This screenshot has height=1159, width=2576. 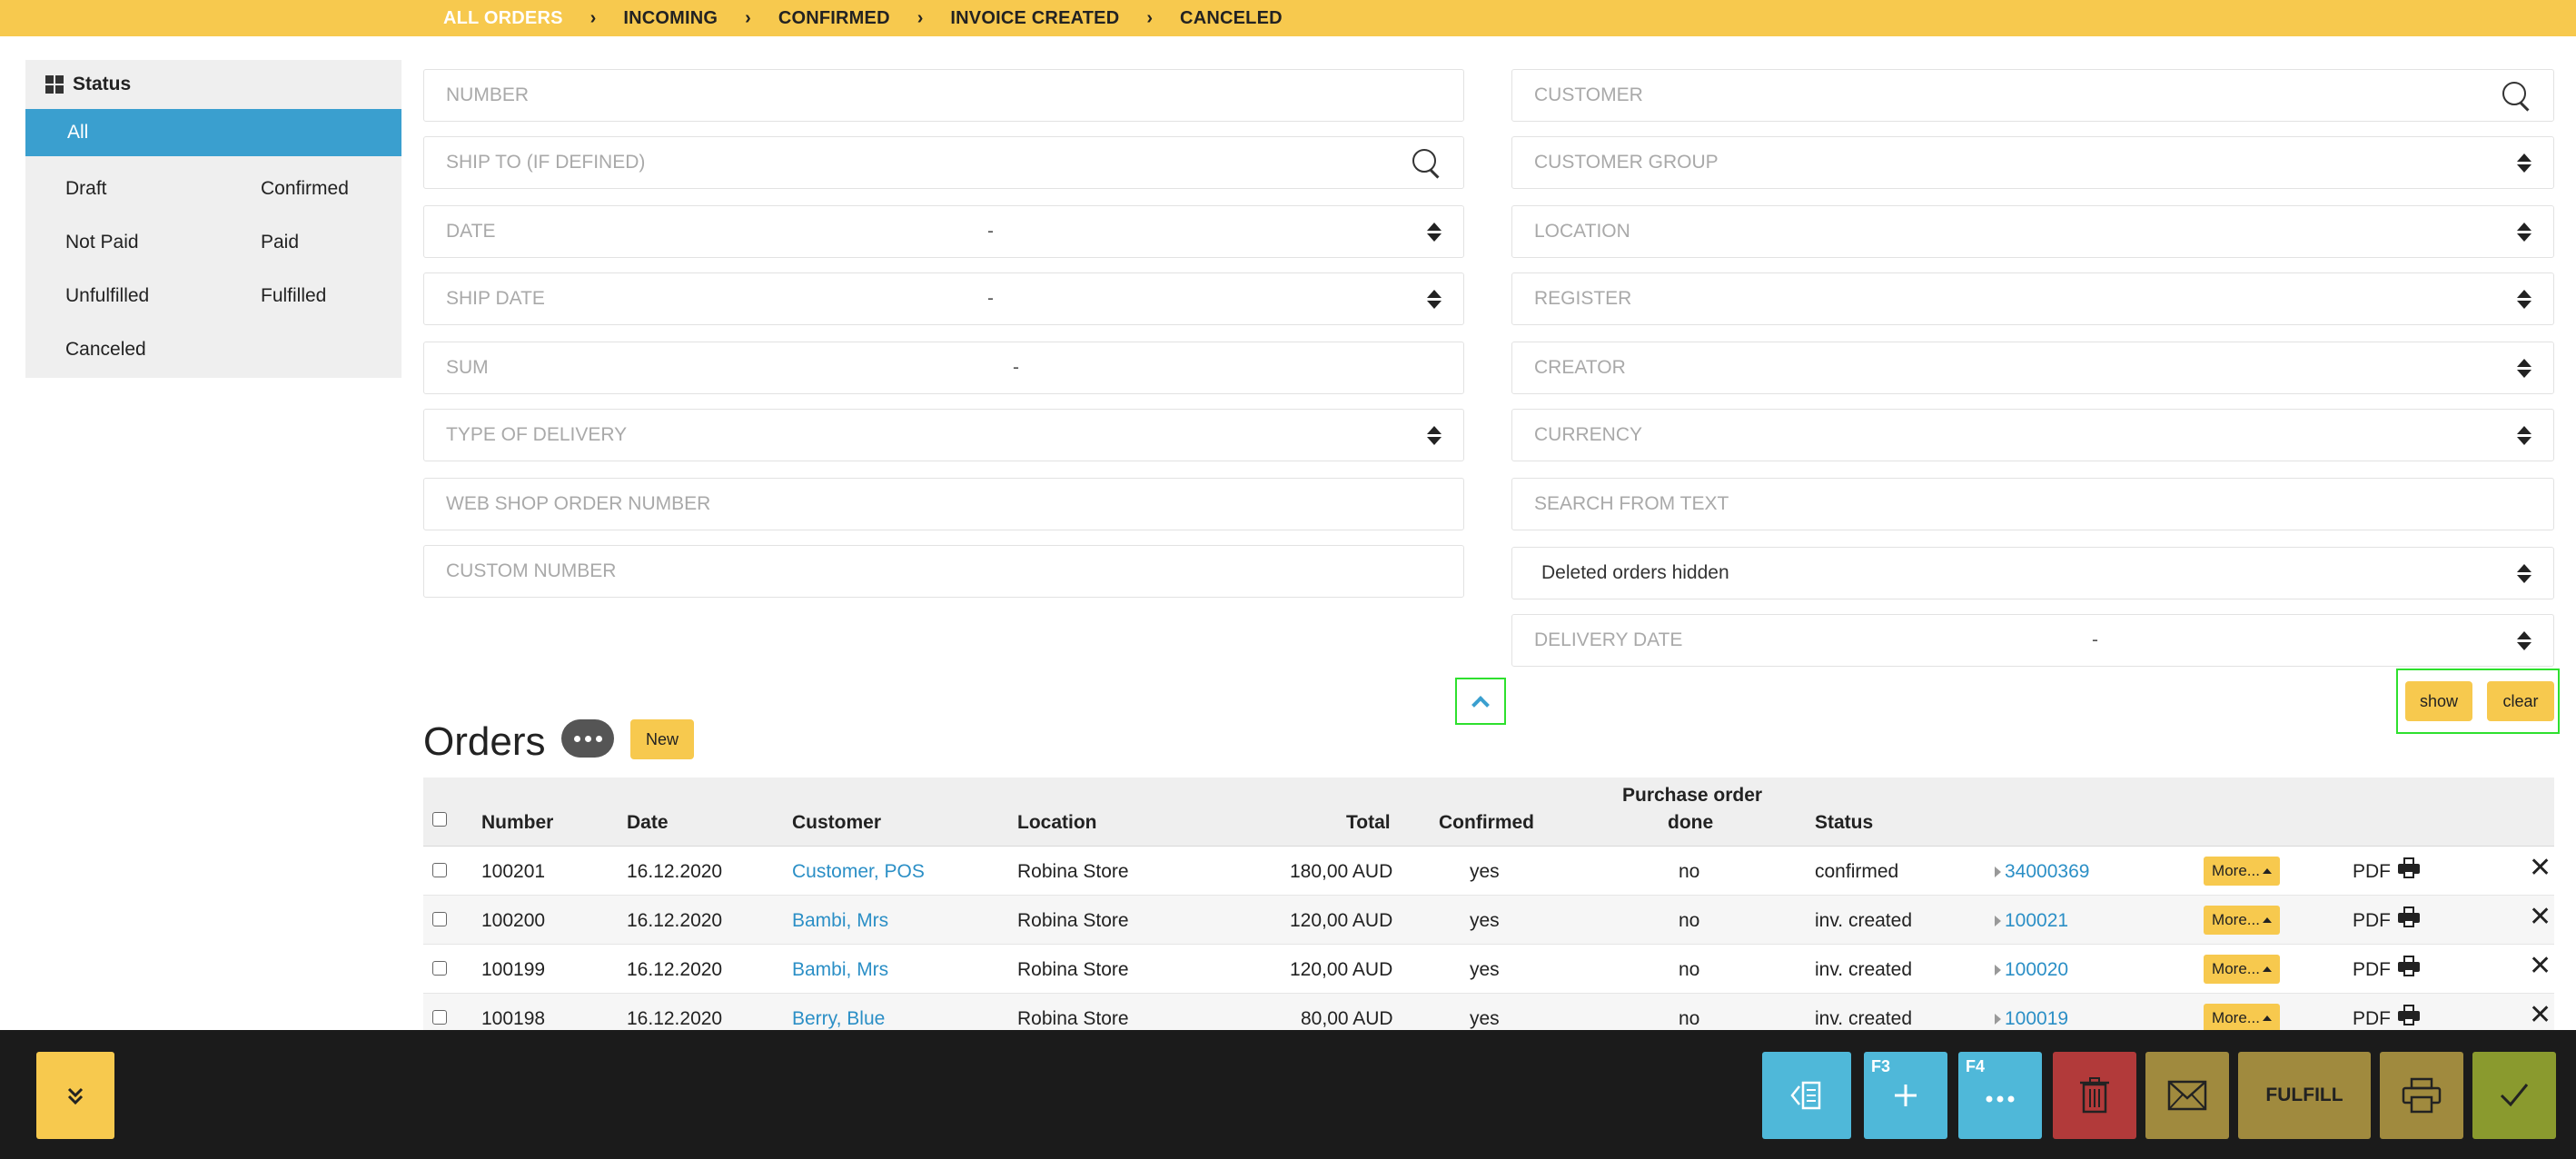 I want to click on fulfill-button: FULFILL, so click(x=2304, y=1095).